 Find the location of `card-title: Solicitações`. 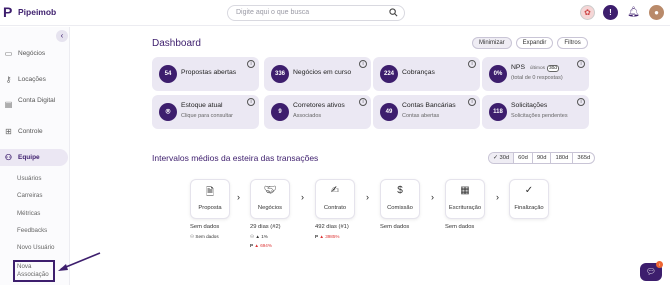

card-title: Solicitações is located at coordinates (529, 105).